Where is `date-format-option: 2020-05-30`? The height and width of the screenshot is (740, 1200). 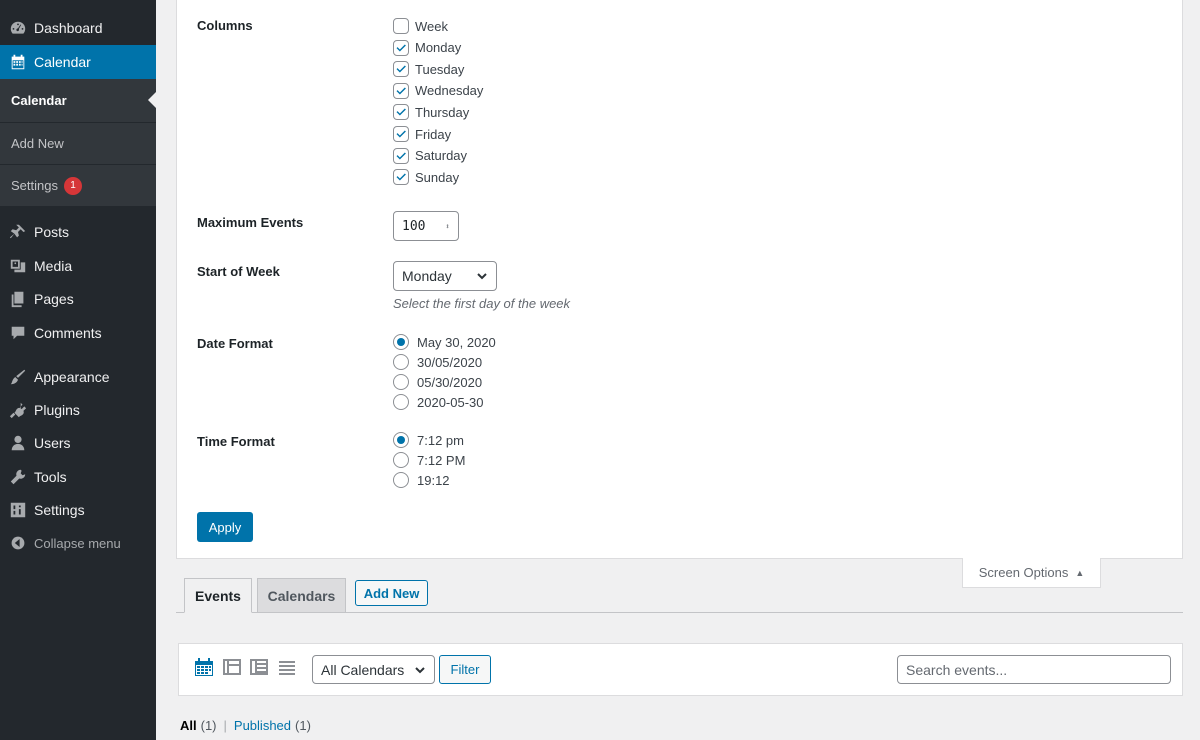 date-format-option: 2020-05-30 is located at coordinates (438, 402).